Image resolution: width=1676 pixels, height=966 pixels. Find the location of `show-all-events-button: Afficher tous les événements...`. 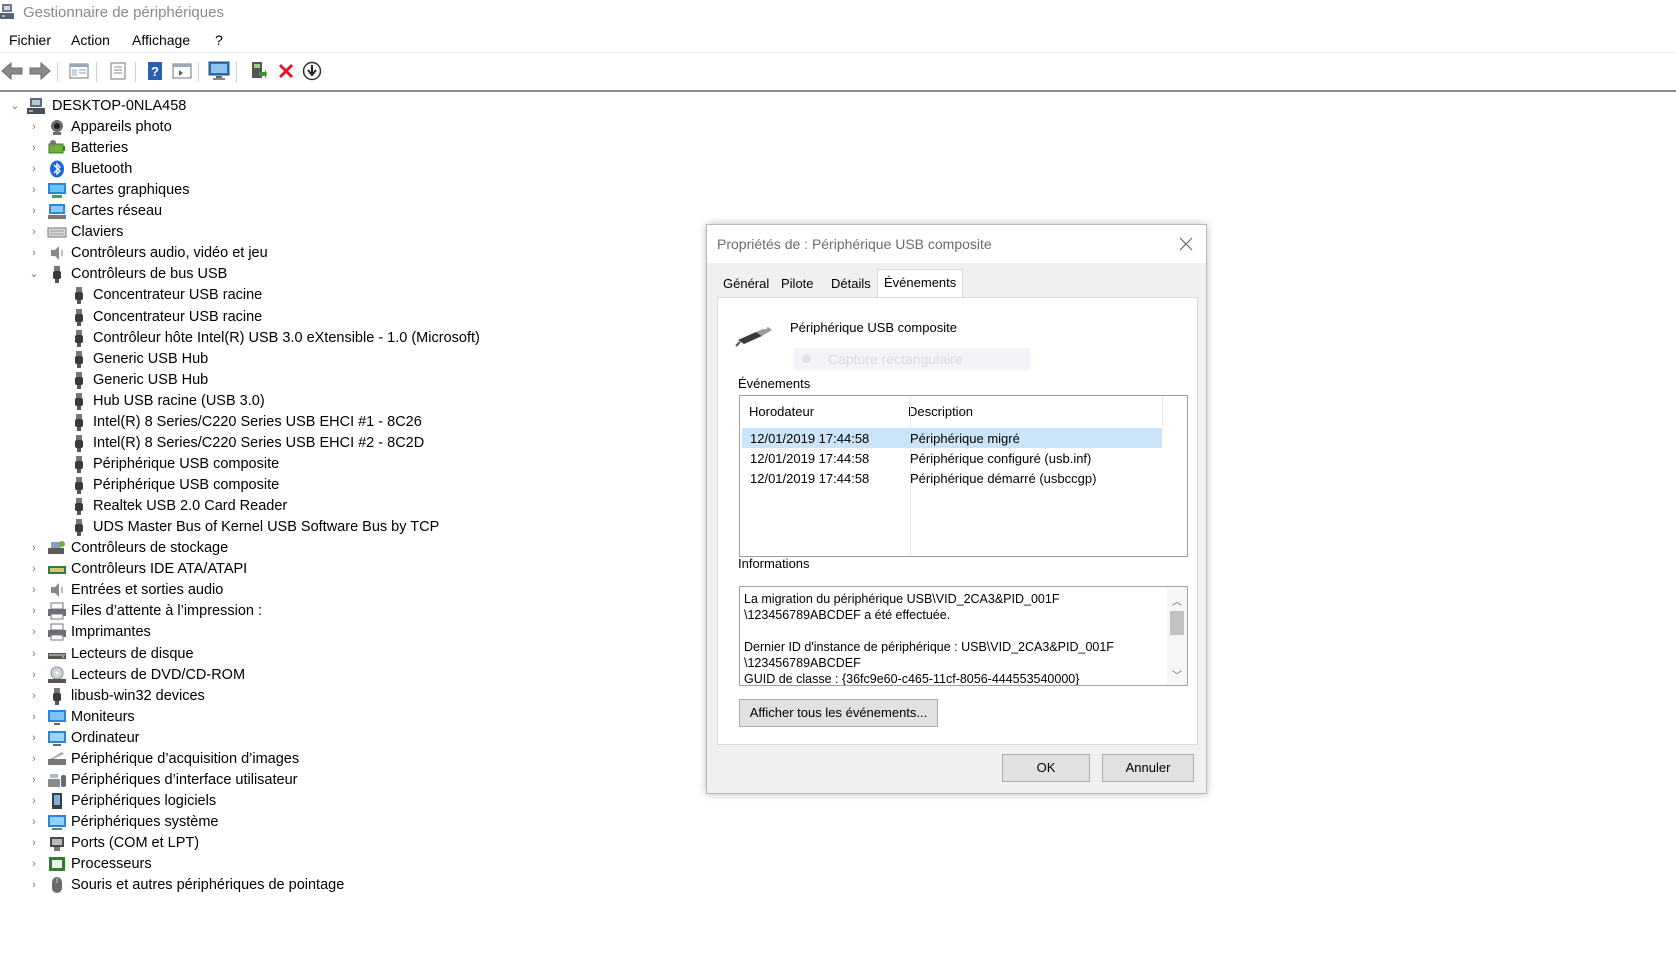

show-all-events-button: Afficher tous les événements... is located at coordinates (838, 713).